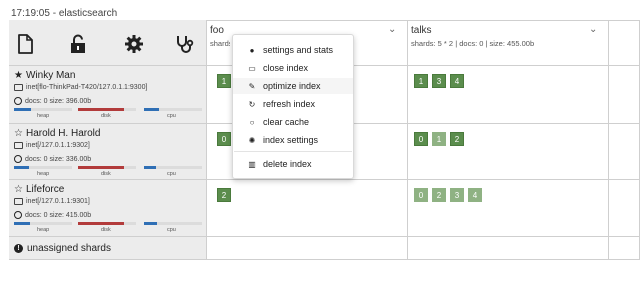  Describe the element at coordinates (220, 43) in the screenshot. I see `index-meta: shards: 5 * 2 | docs: 0 | size: 0.00b` at that location.